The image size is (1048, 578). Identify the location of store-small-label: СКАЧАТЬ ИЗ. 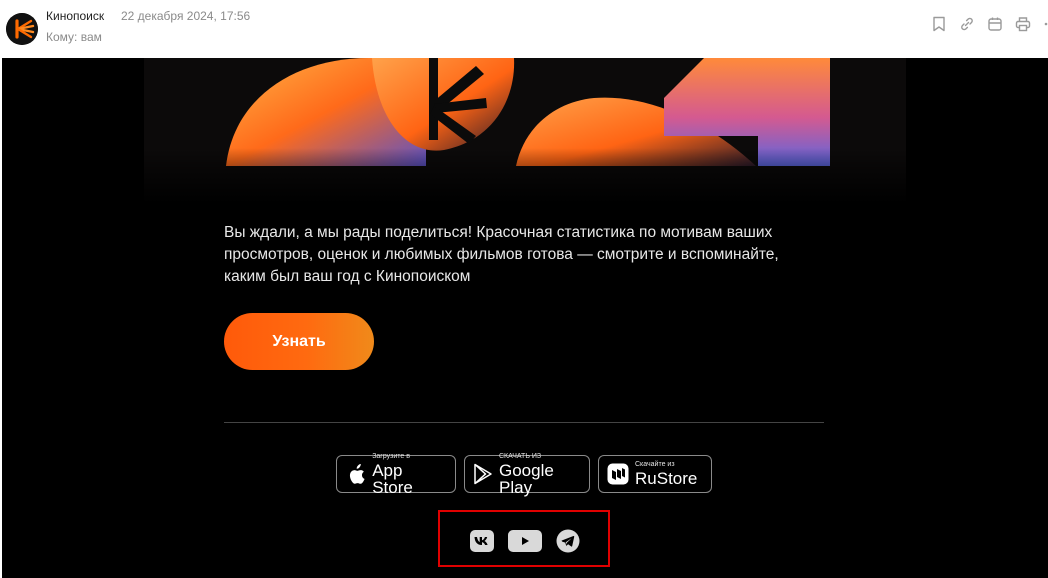
(520, 456).